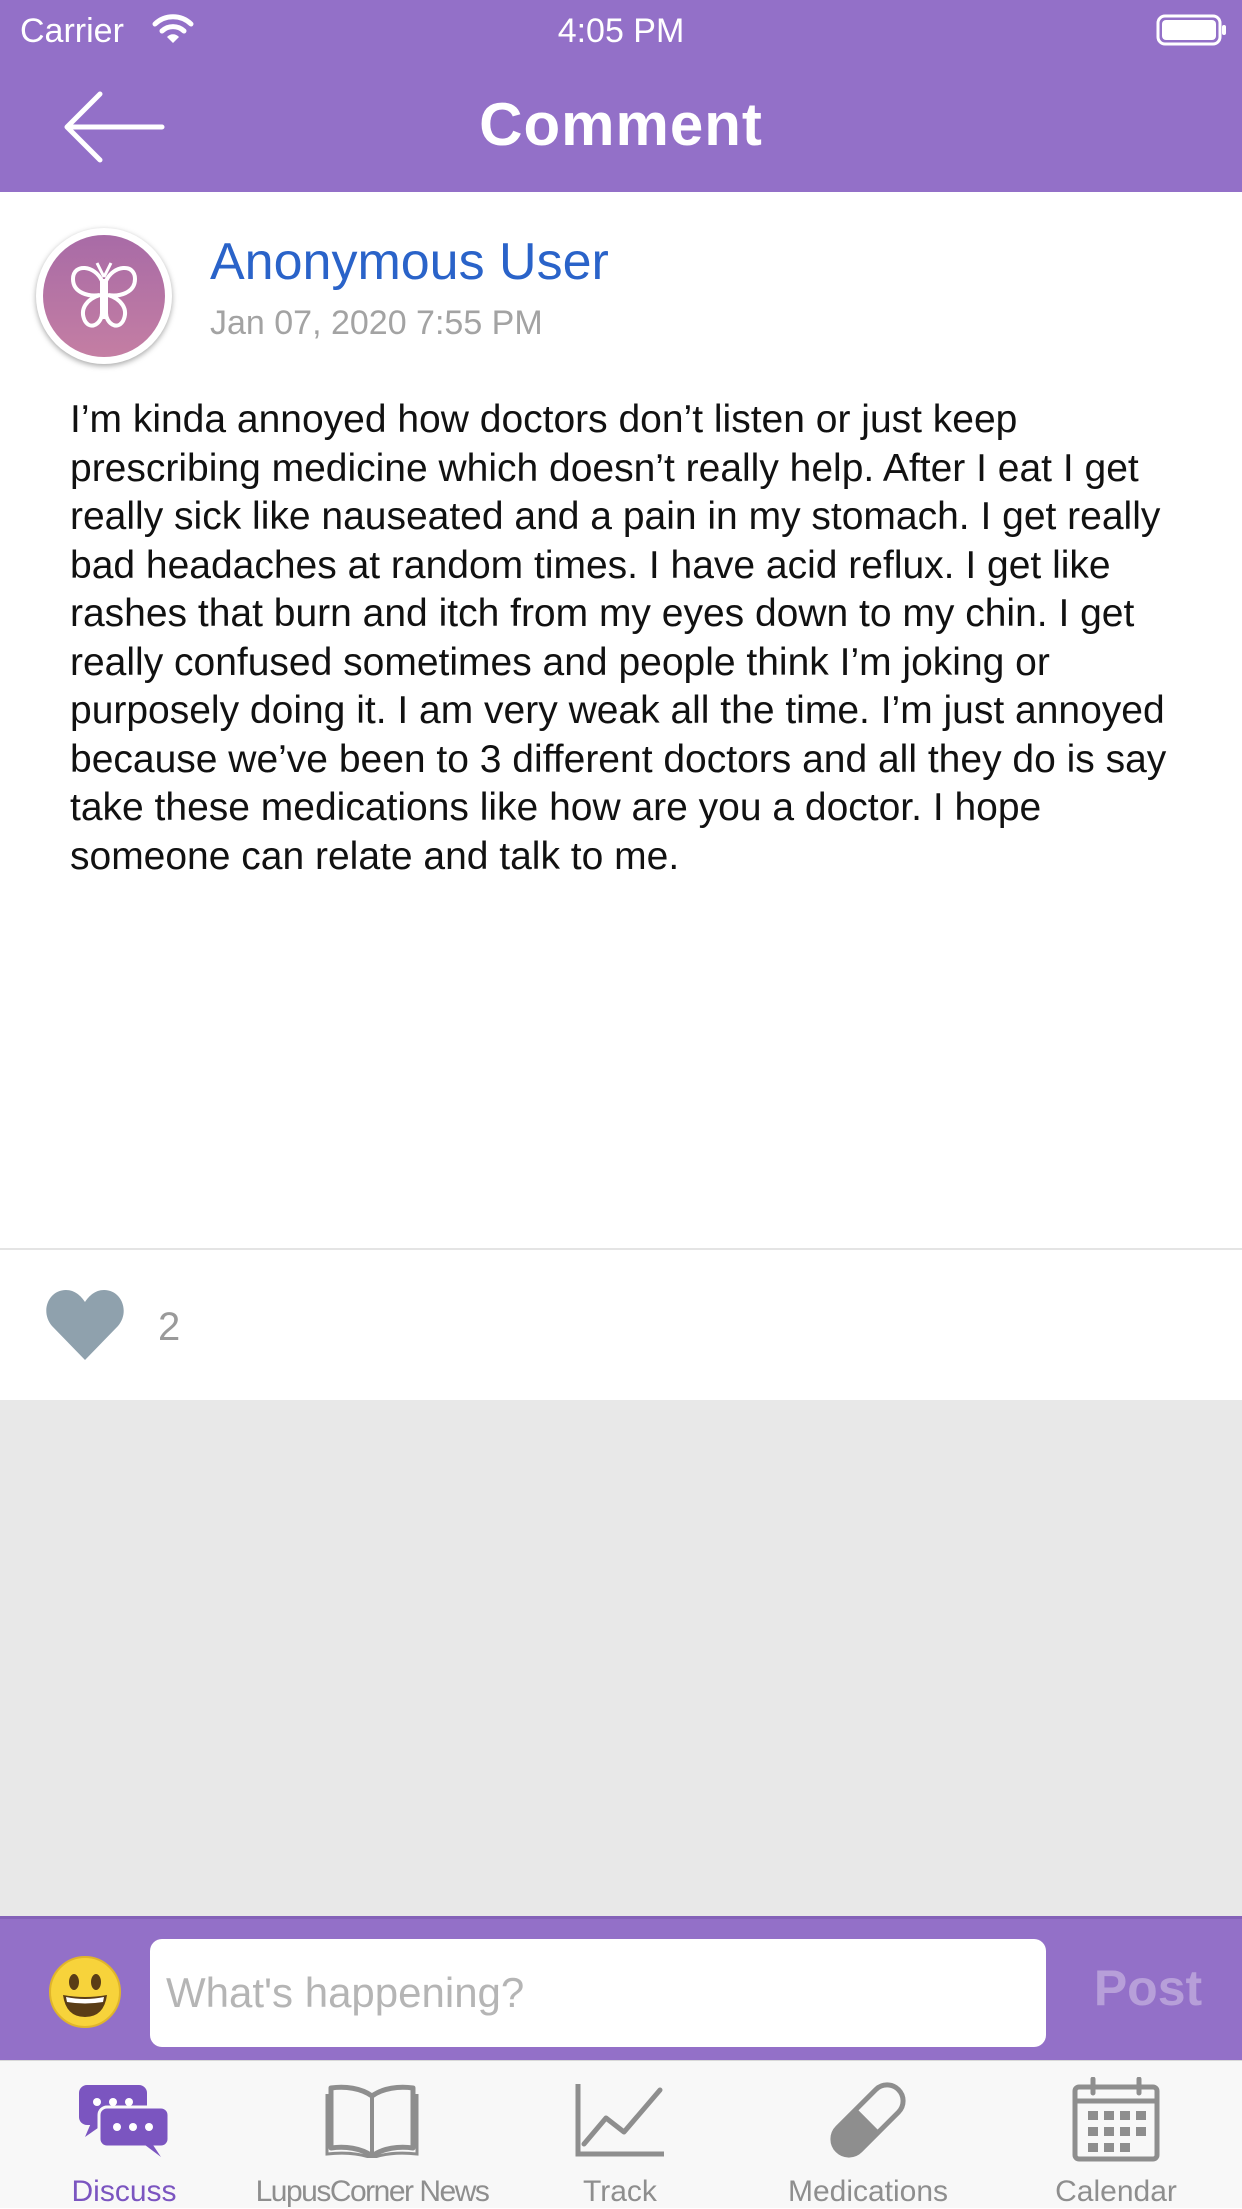 The width and height of the screenshot is (1242, 2209). Describe the element at coordinates (621, 1325) in the screenshot. I see `like-row: 2` at that location.